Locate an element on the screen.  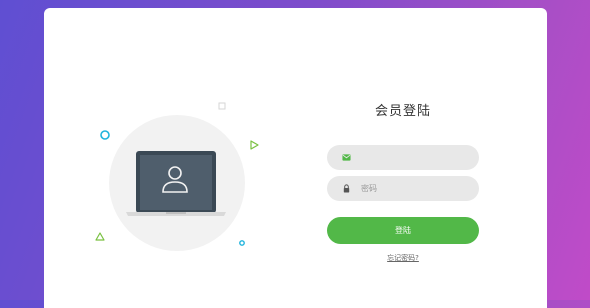
forgot-password-link: 忘记密码? is located at coordinates (403, 258).